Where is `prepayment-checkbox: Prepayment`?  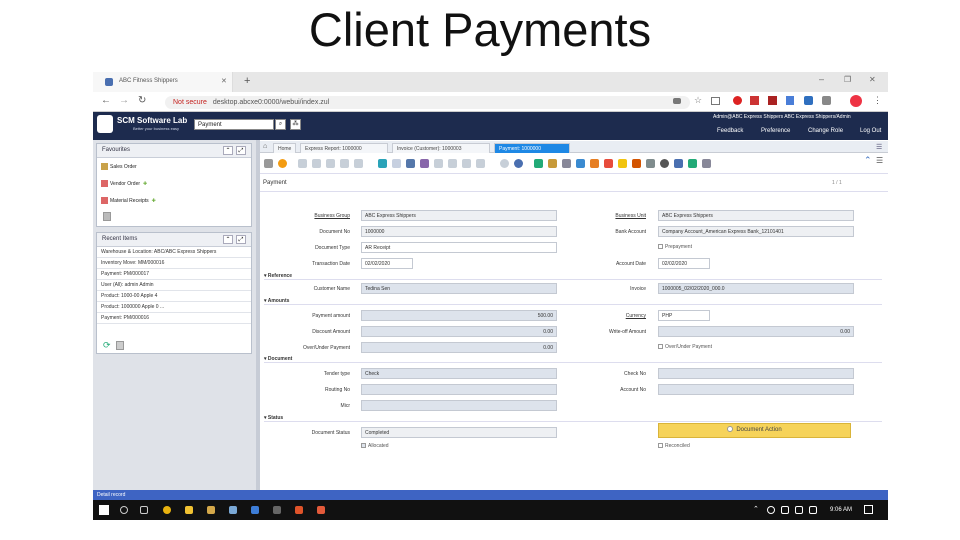
prepayment-checkbox: Prepayment is located at coordinates (675, 247).